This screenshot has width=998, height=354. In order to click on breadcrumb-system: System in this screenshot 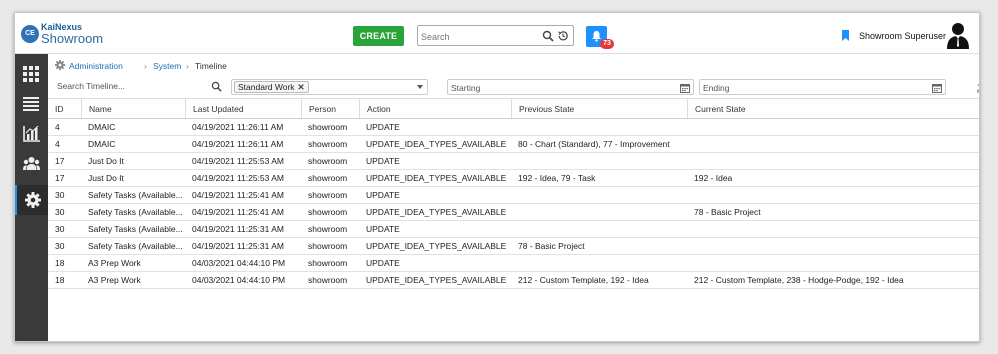, I will do `click(167, 66)`.